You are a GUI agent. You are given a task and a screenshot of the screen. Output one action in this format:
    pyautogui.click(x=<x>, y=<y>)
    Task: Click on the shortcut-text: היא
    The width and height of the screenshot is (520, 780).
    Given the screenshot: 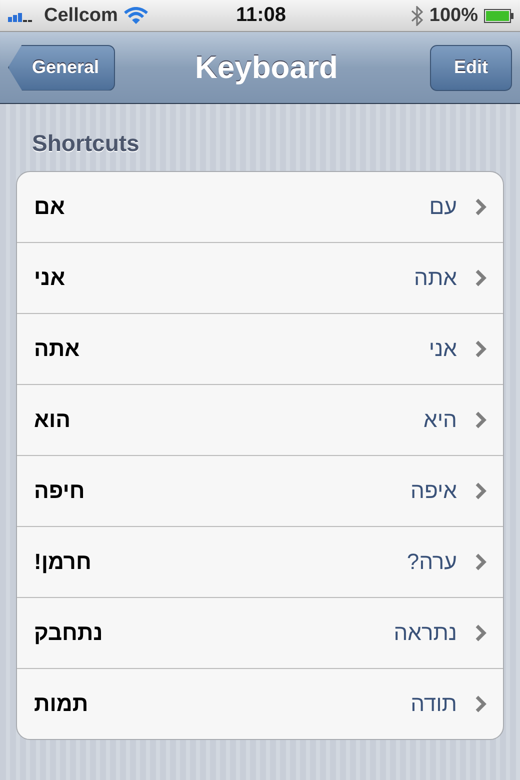 What is the action you would take?
    pyautogui.click(x=440, y=420)
    